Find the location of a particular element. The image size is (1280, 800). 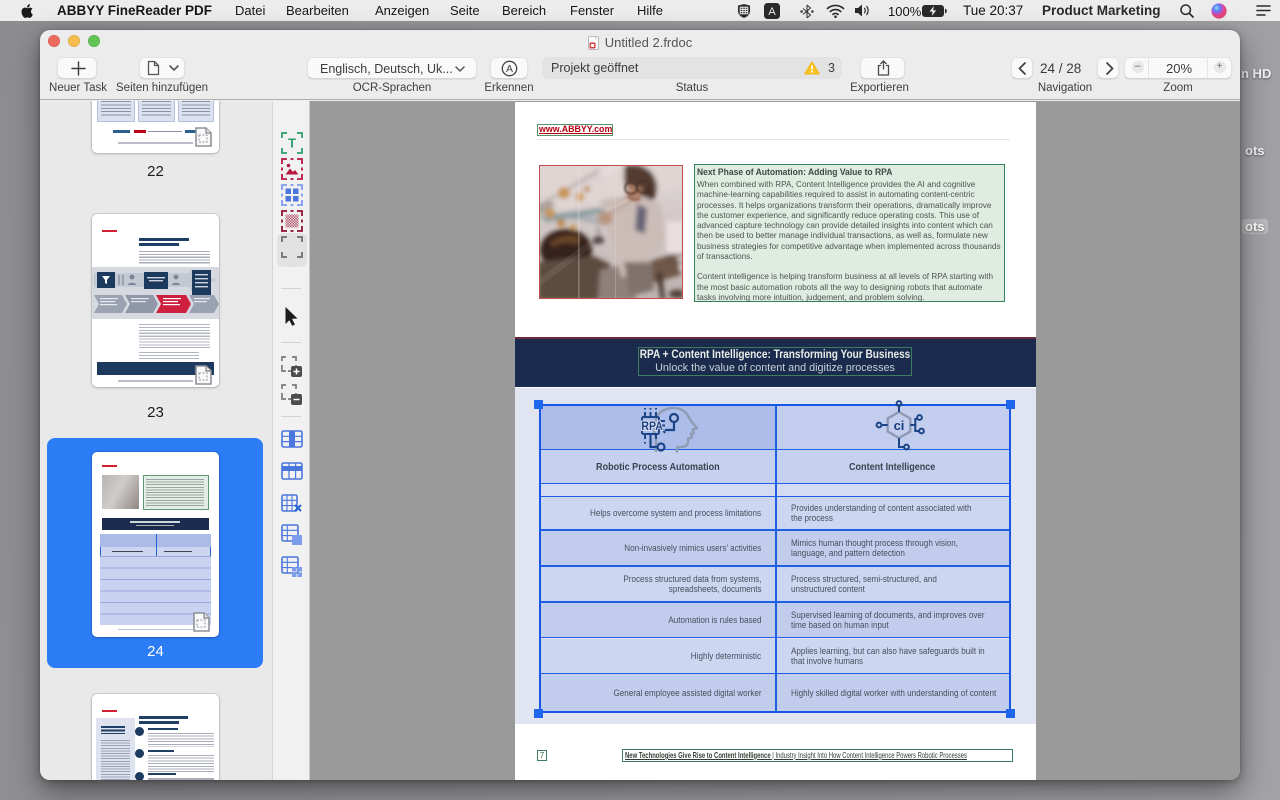

svg-text: T is located at coordinates (292, 143).